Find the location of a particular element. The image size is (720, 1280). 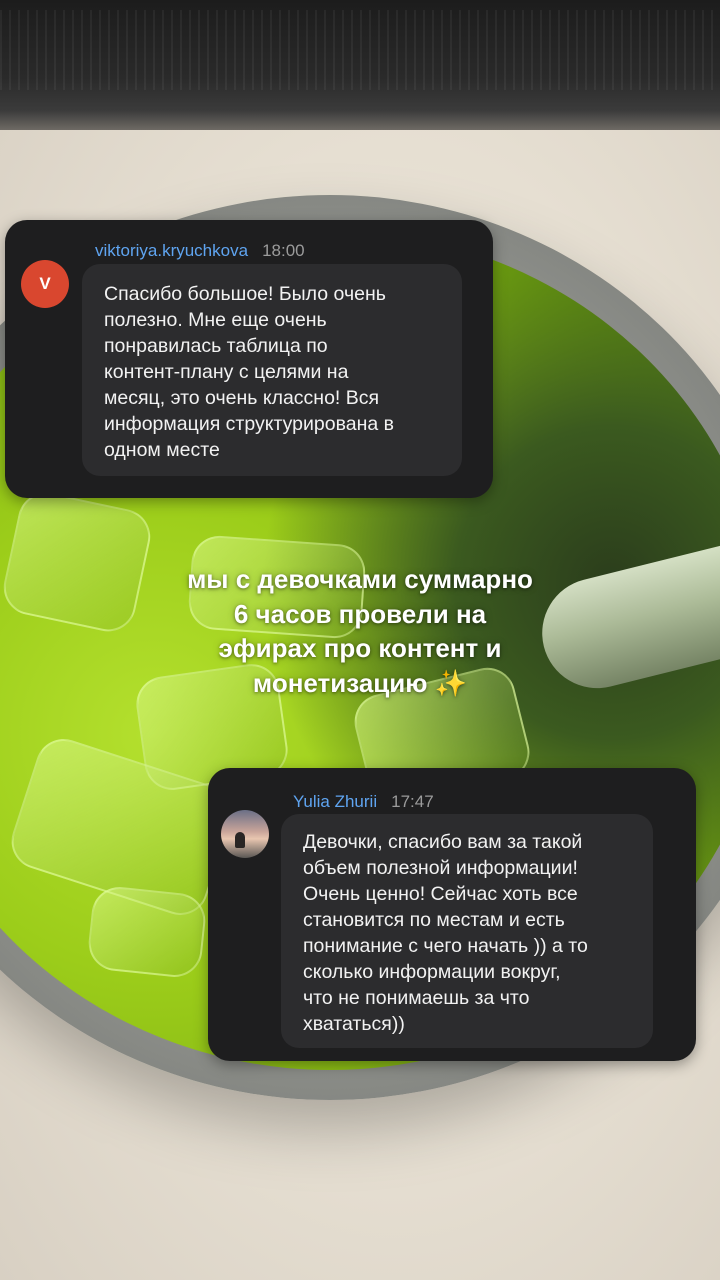

timestamp: 18:00 is located at coordinates (283, 250).